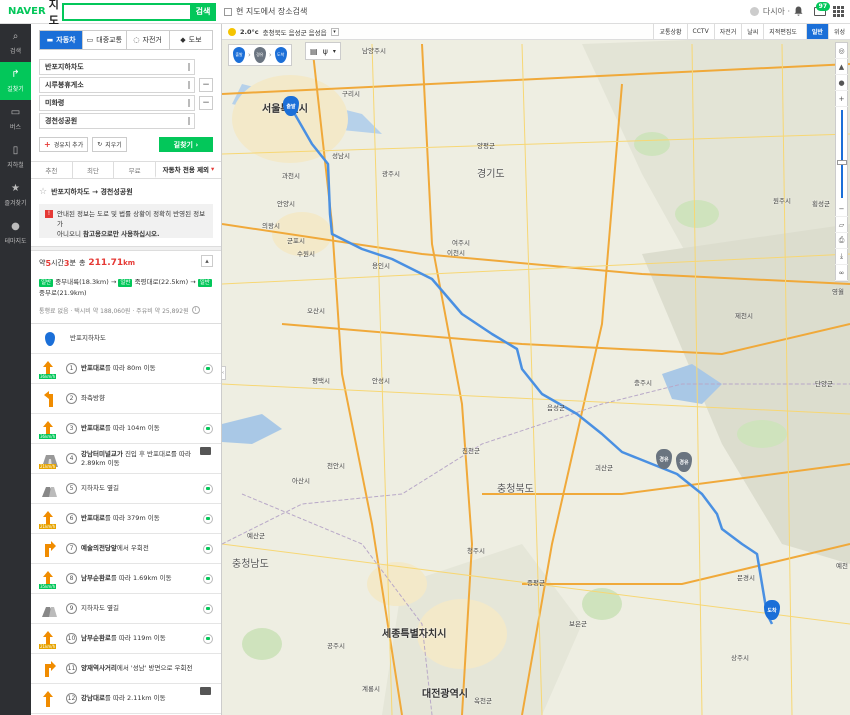 This screenshot has height=715, width=850. I want to click on start-row: 반포지하차도, so click(126, 339).